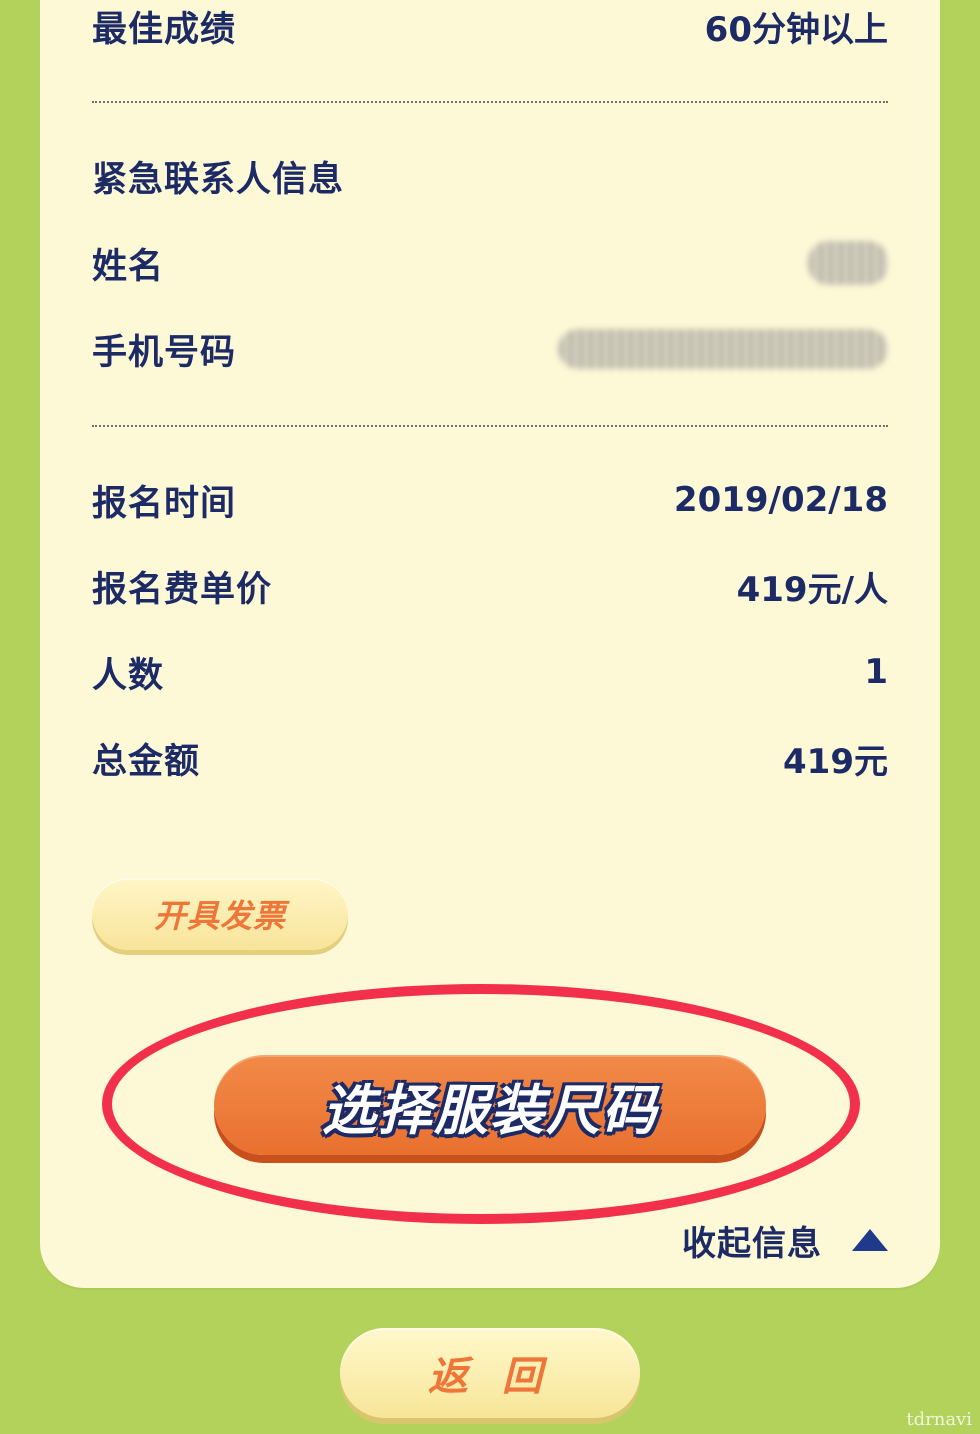  I want to click on total-row: 总金额 419元, so click(490, 758).